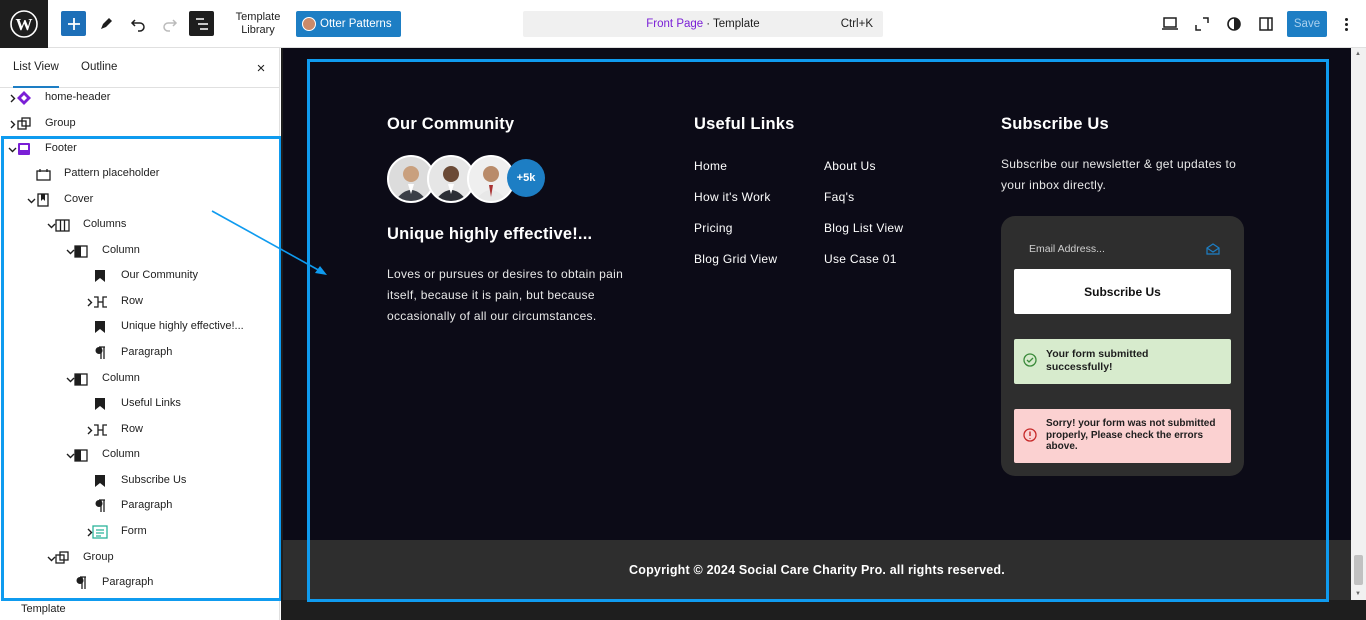 Image resolution: width=1366 pixels, height=620 pixels. I want to click on add-block-button, so click(73, 23).